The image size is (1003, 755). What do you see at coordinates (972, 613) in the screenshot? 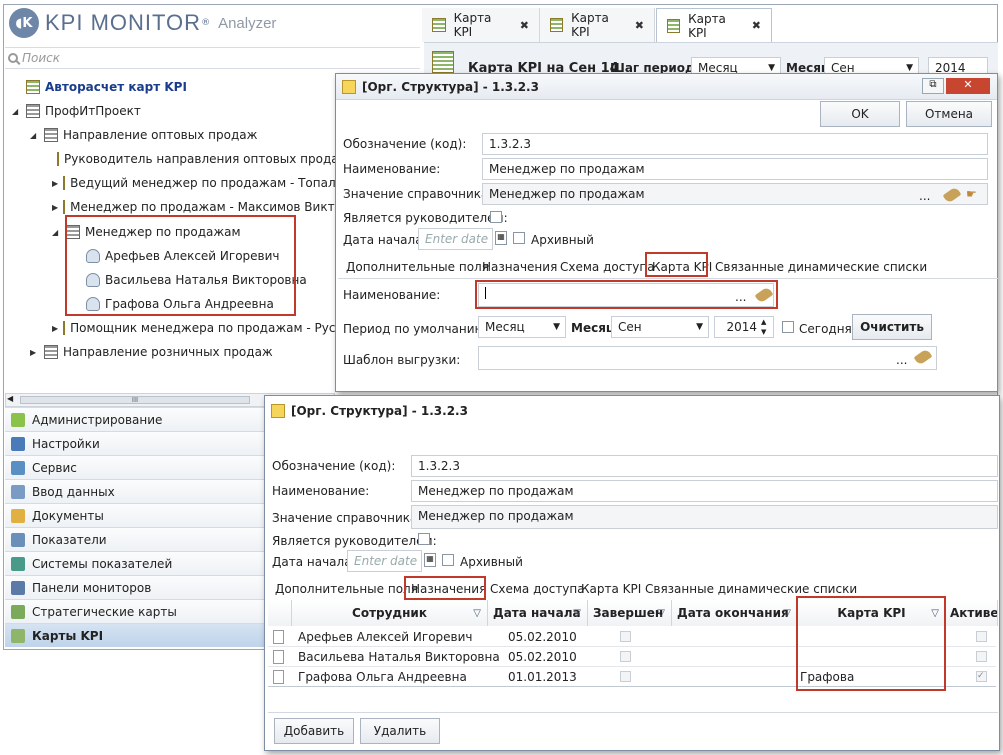
I see `column-active: Активен` at bounding box center [972, 613].